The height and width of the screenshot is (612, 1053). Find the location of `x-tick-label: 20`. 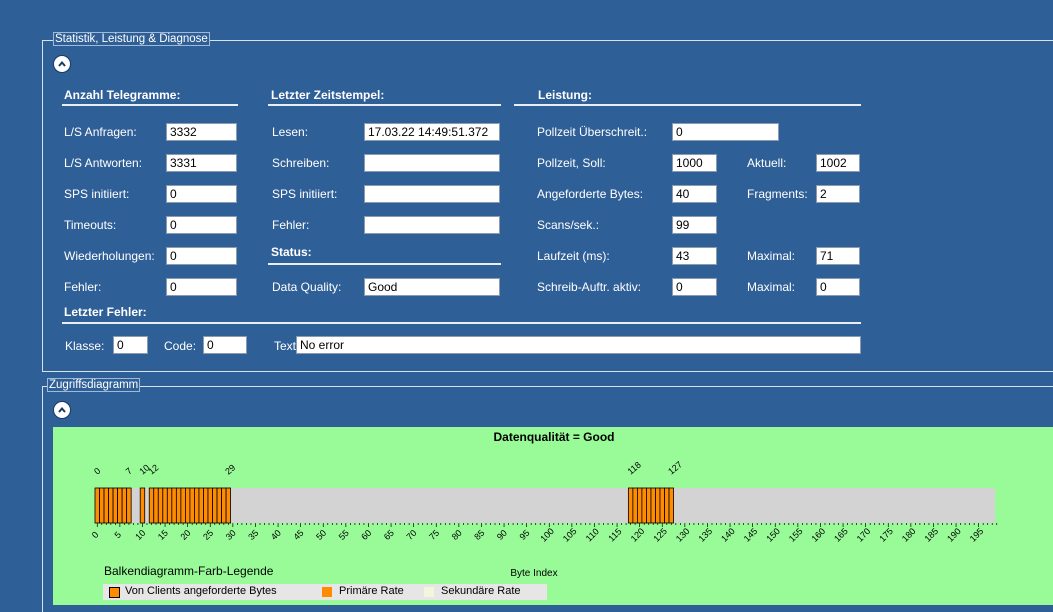

x-tick-label: 20 is located at coordinates (185, 535).